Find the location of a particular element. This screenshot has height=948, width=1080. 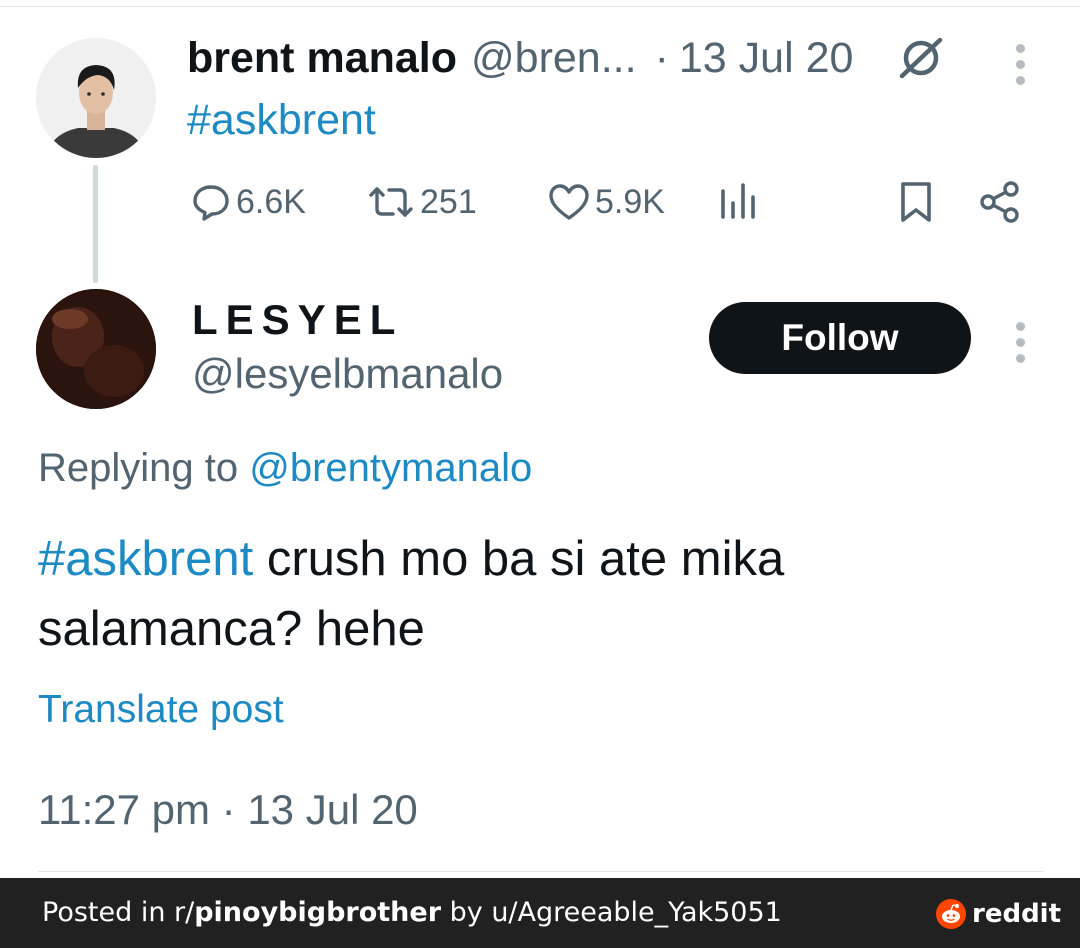

bottom-divider is located at coordinates (541, 871).